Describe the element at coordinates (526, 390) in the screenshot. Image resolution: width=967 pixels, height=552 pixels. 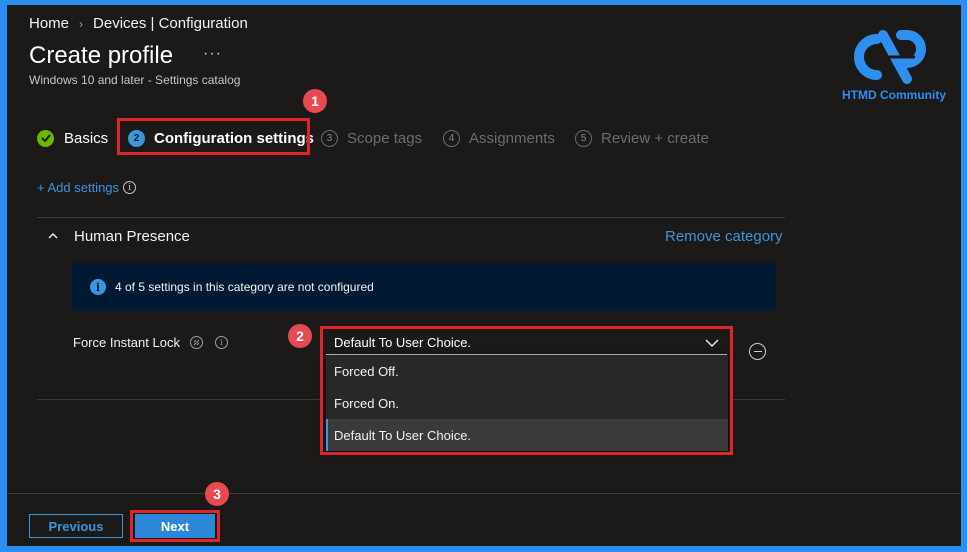
I see `highlight-box-dropdown` at that location.